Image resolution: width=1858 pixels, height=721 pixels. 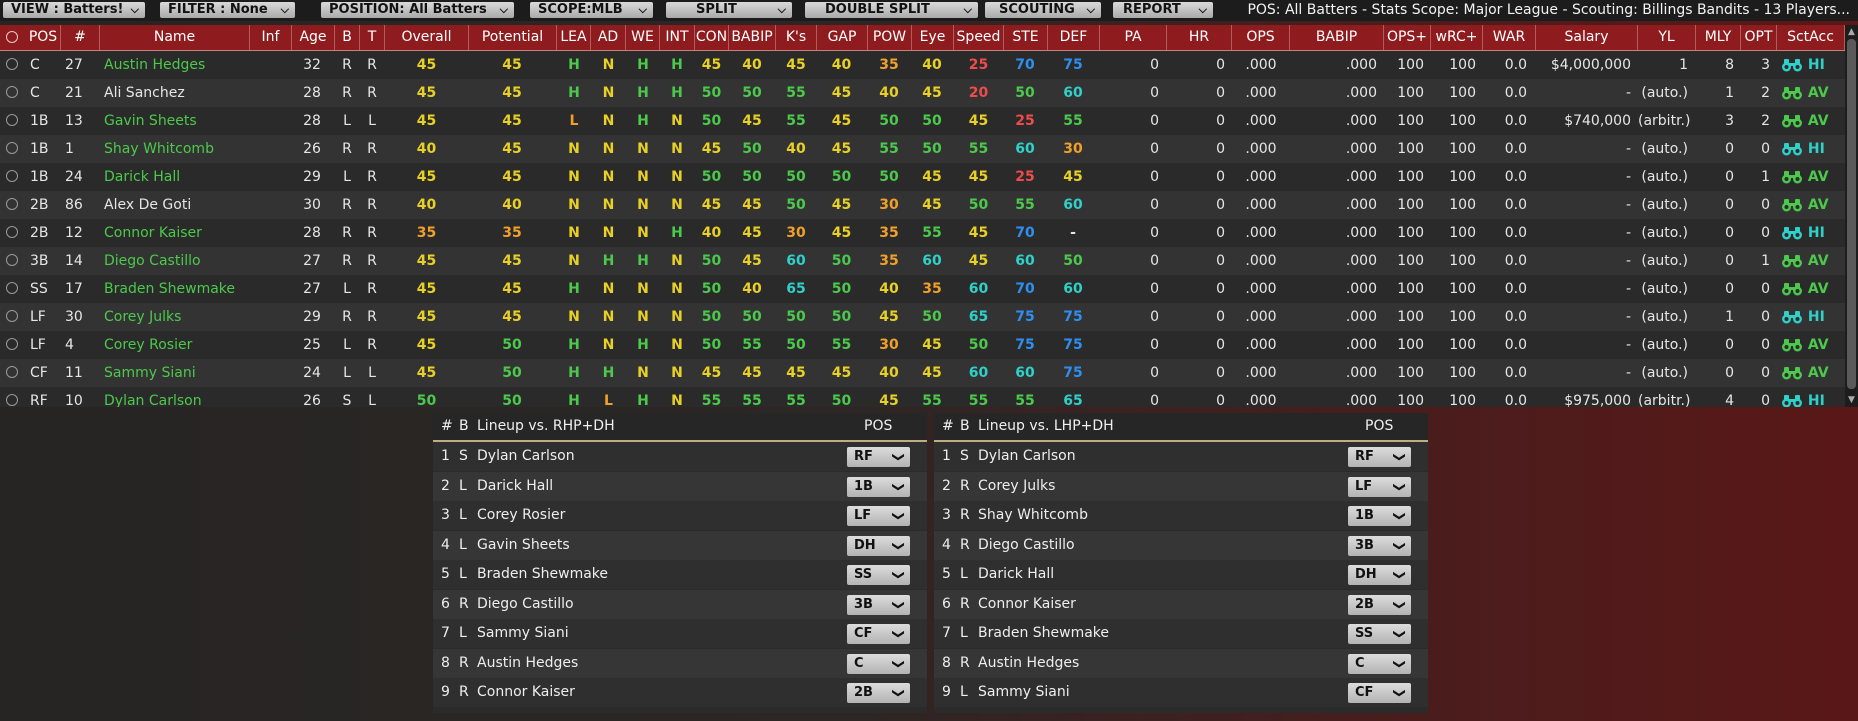 I want to click on column-header-war: WAR, so click(x=1509, y=37).